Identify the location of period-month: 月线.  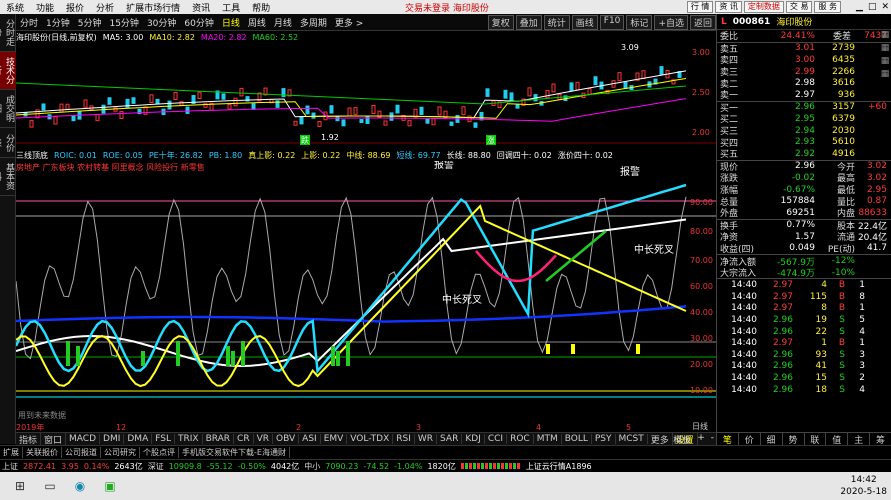
(283, 22).